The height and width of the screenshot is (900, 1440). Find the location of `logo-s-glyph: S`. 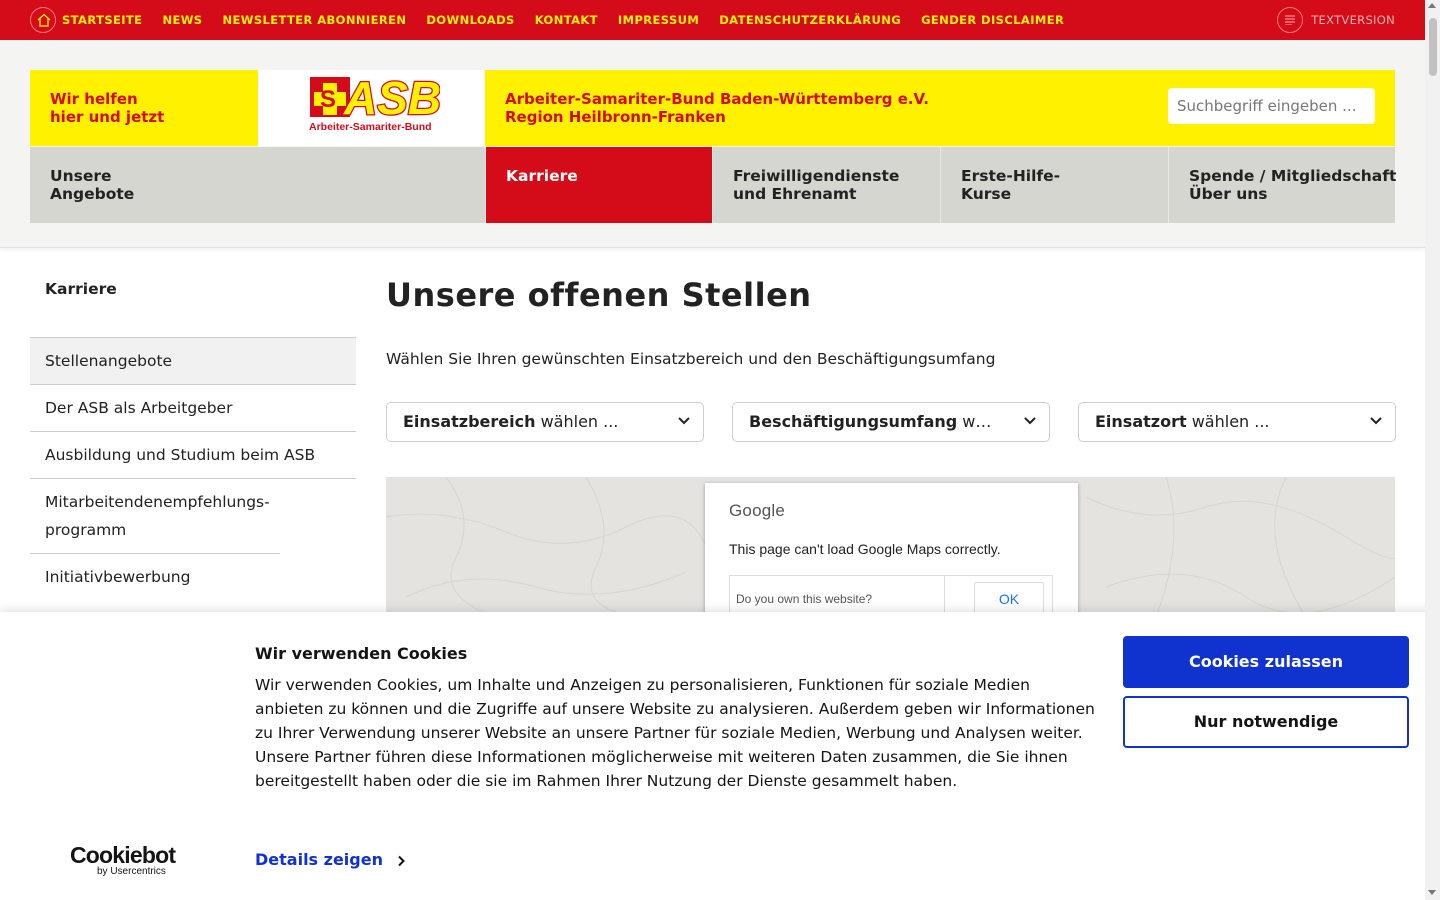

logo-s-glyph: S is located at coordinates (328, 99).